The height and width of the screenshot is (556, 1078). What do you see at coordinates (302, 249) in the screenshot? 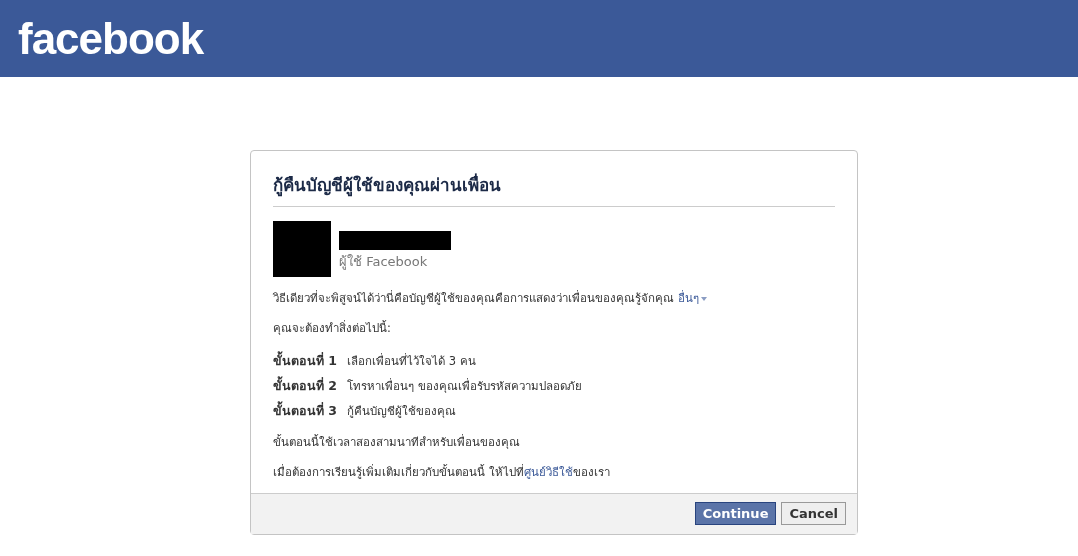
I see `redacted-avatar` at bounding box center [302, 249].